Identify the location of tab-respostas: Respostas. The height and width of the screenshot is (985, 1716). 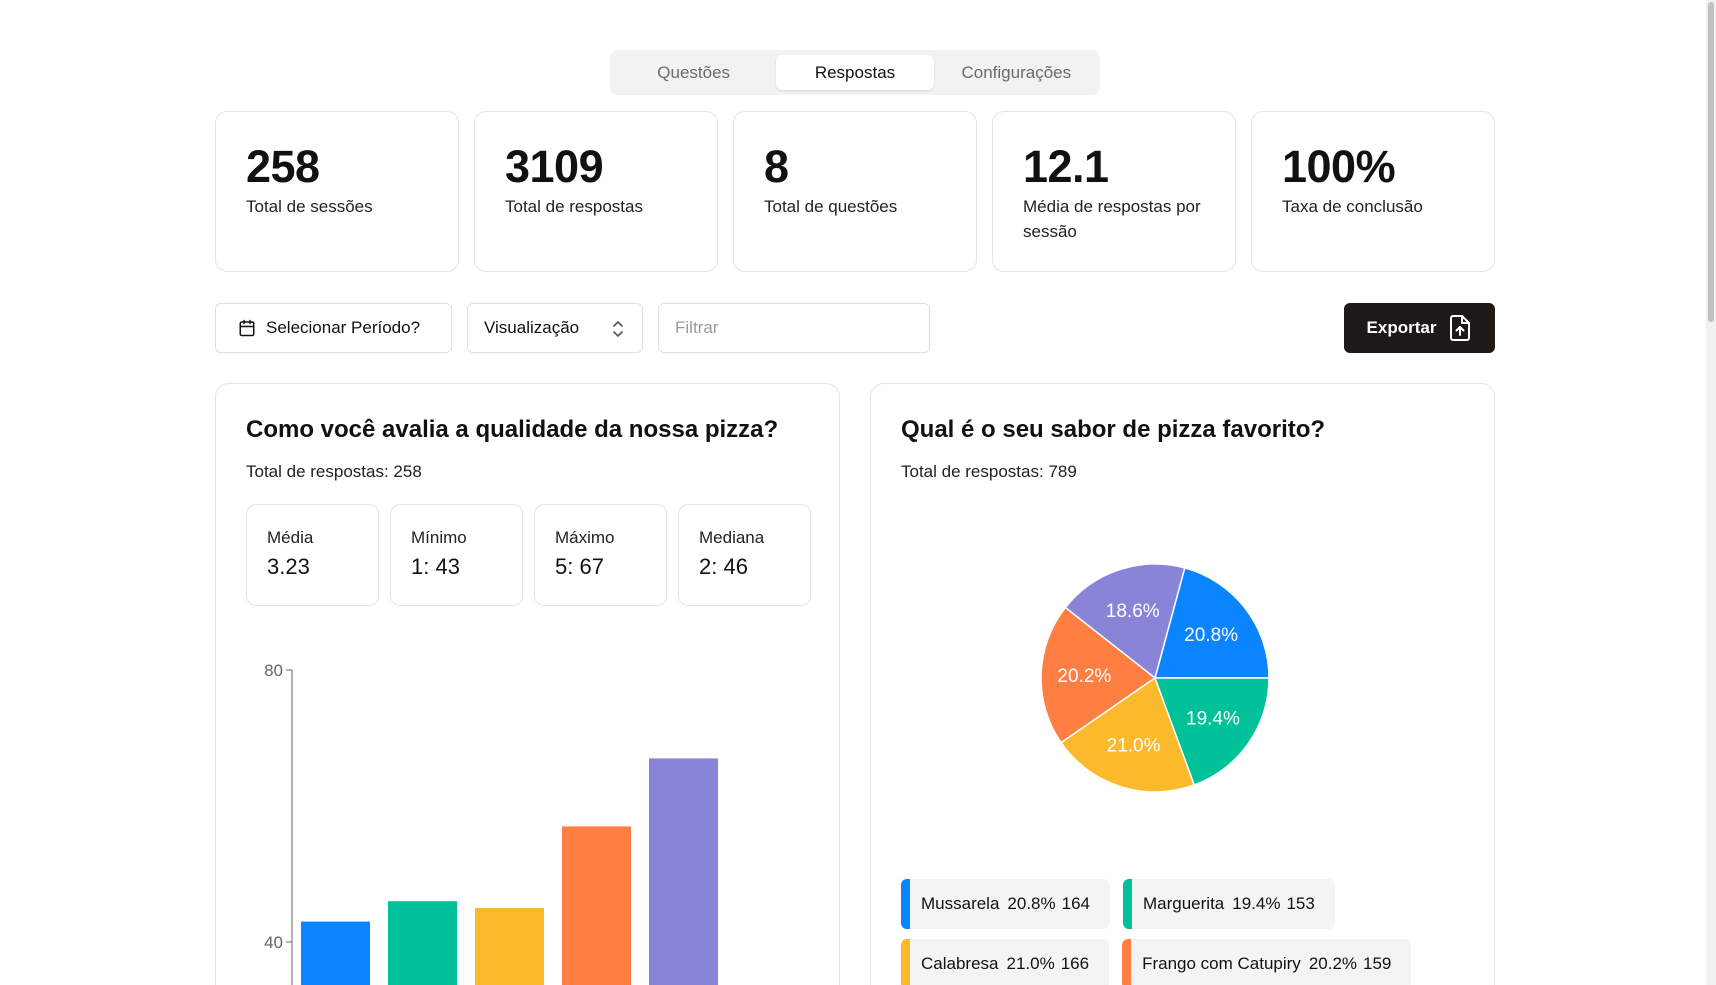
(855, 72).